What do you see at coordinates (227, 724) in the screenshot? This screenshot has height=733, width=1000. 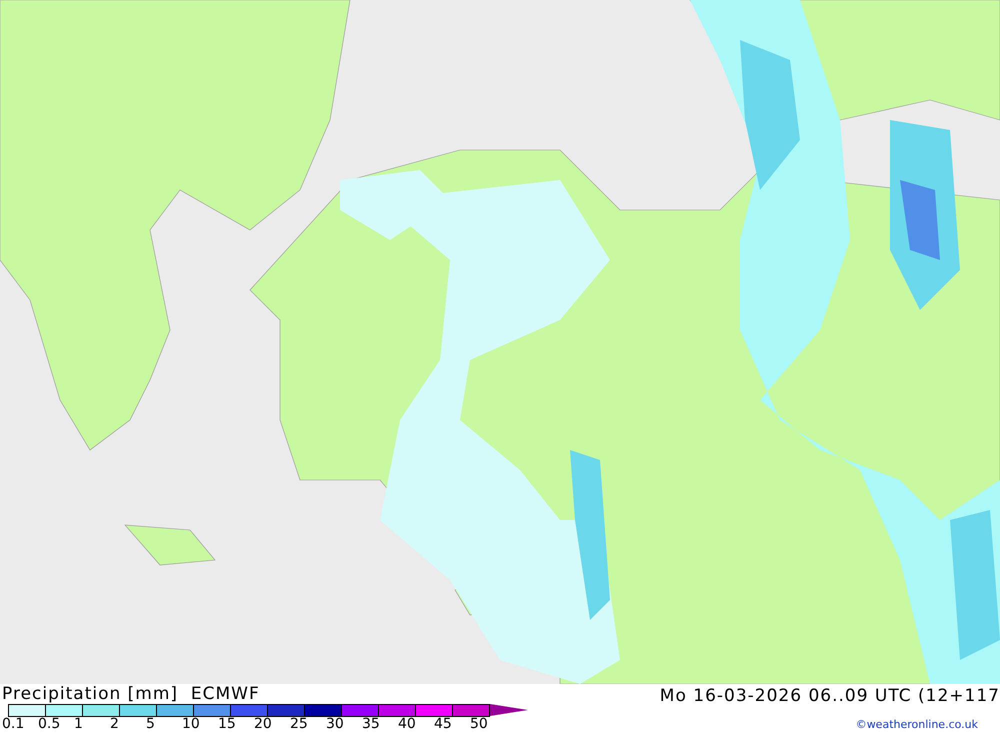 I see `legend-label: 15` at bounding box center [227, 724].